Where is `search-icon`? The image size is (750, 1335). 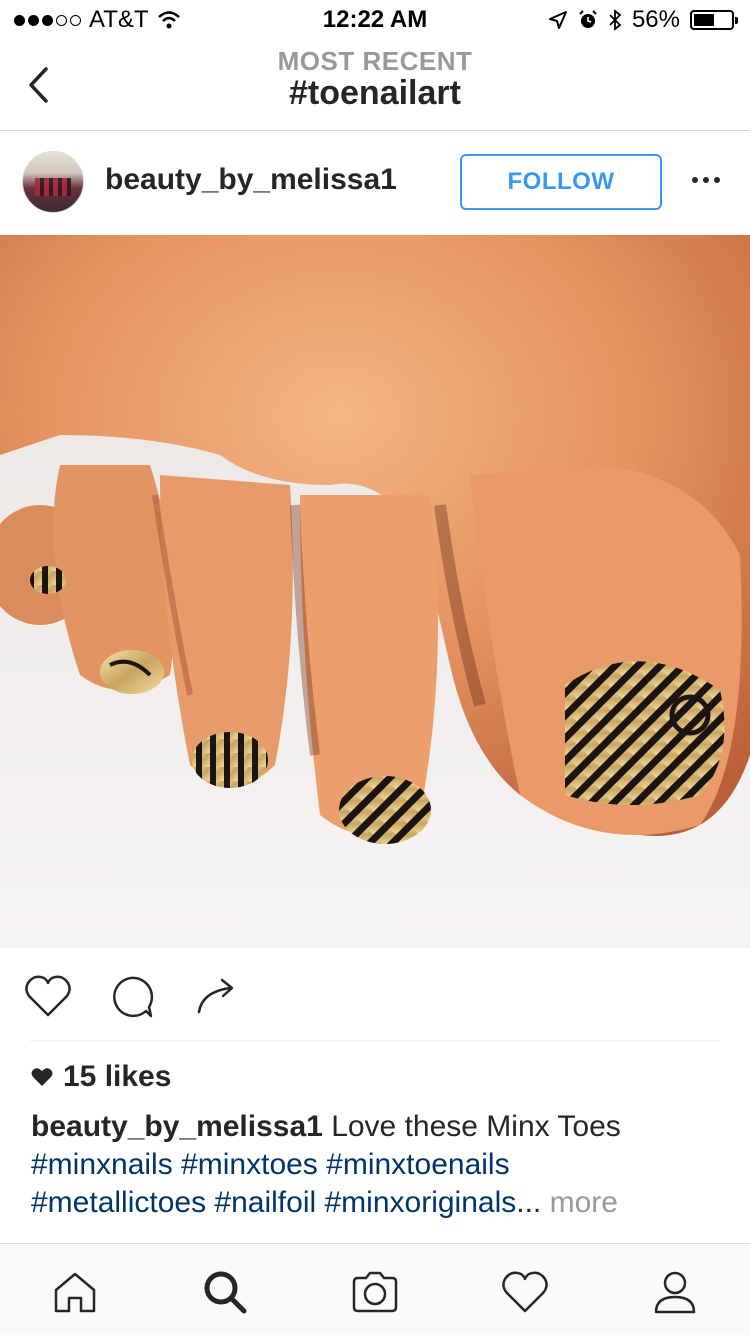
search-icon is located at coordinates (225, 1292).